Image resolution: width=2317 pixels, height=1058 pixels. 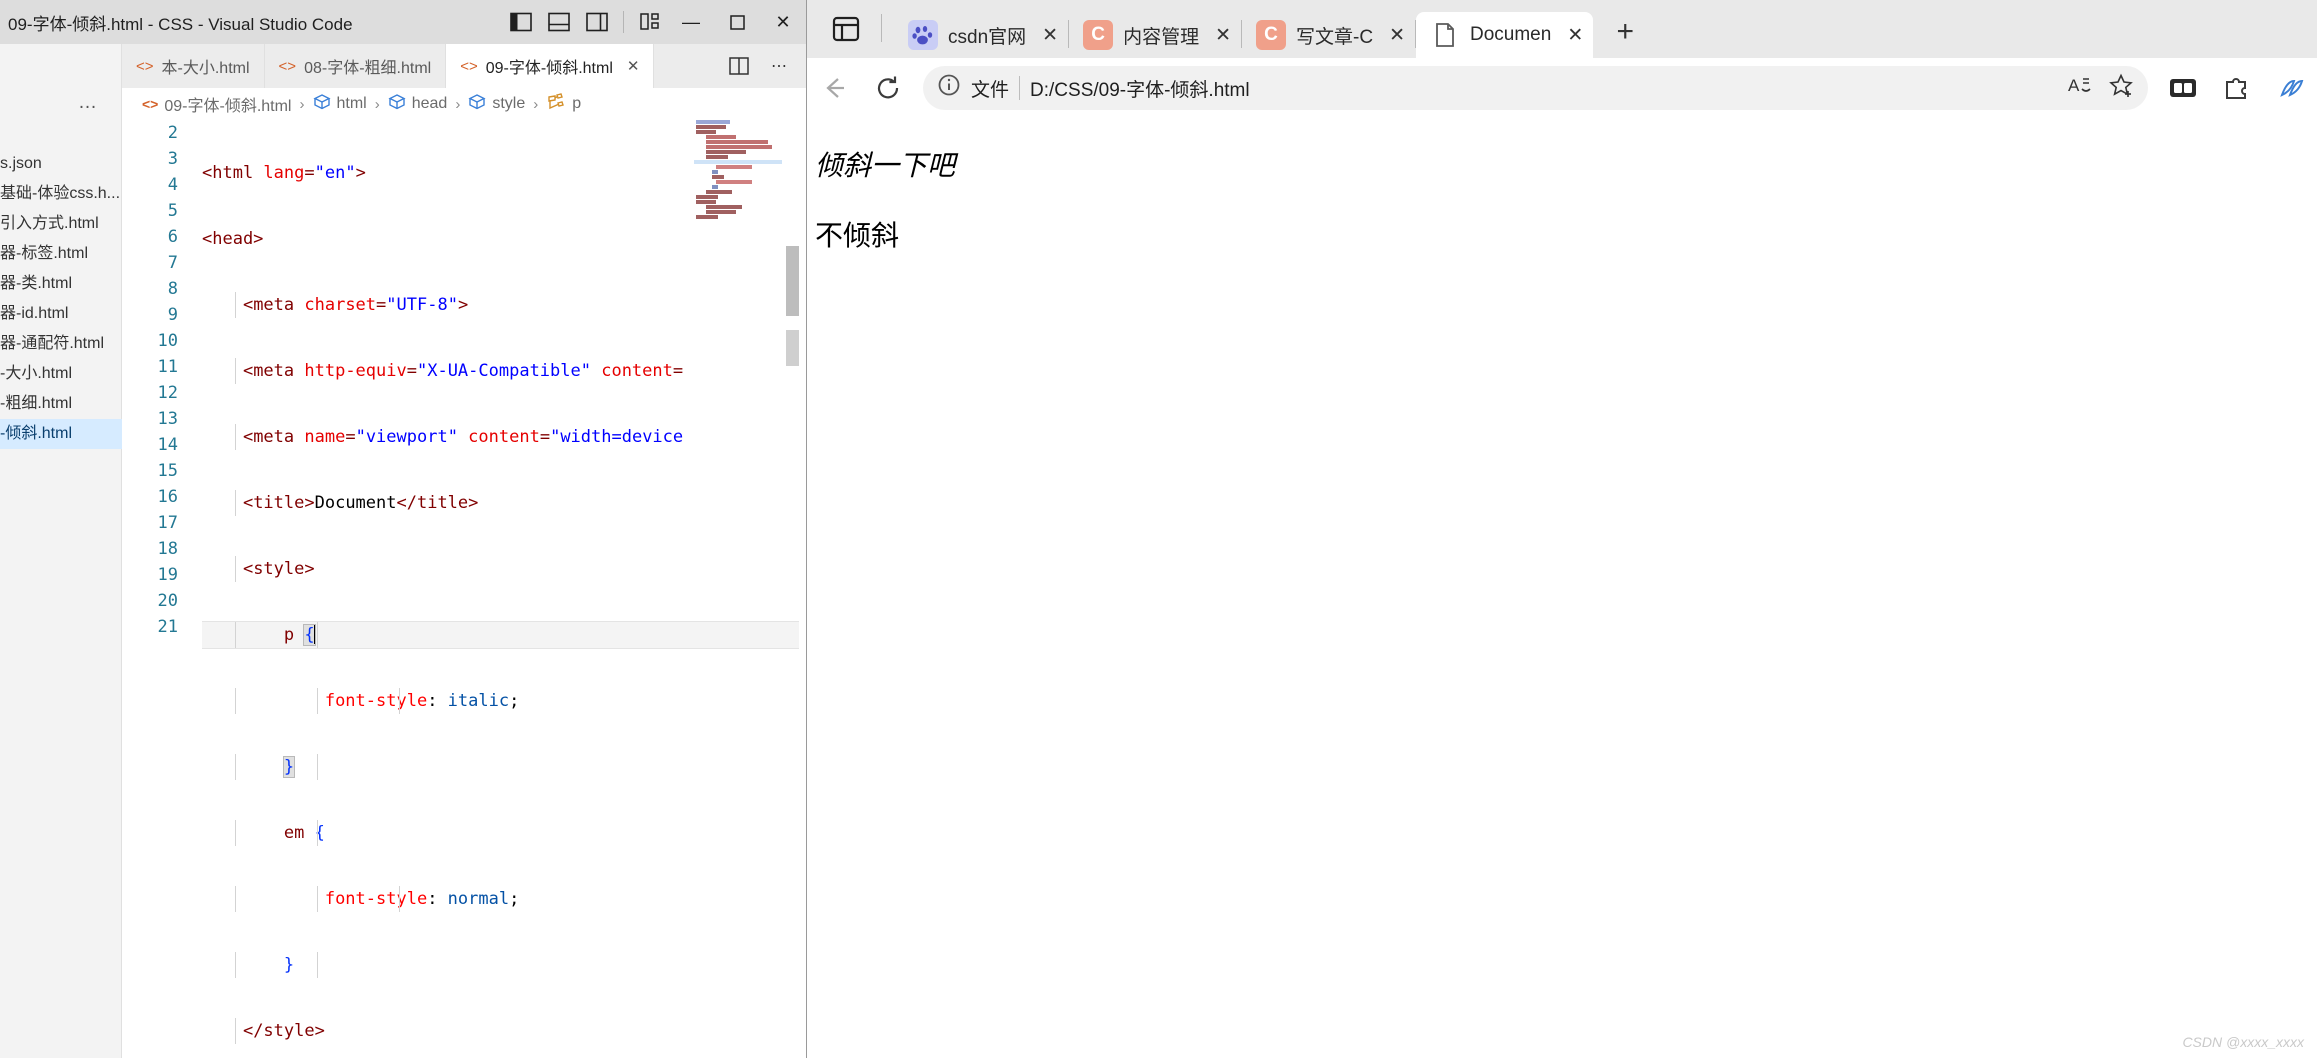 What do you see at coordinates (779, 66) in the screenshot?
I see `more-actions-icon: ⋯` at bounding box center [779, 66].